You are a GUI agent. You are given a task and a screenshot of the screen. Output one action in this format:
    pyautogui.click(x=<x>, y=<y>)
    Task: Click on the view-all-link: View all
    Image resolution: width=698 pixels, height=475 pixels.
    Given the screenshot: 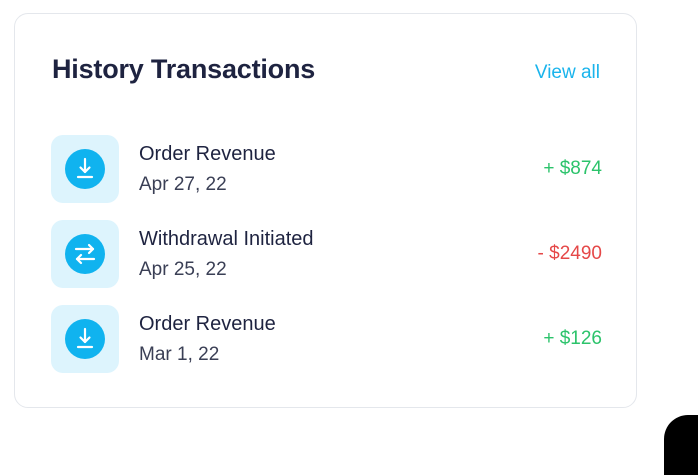 What is the action you would take?
    pyautogui.click(x=567, y=73)
    